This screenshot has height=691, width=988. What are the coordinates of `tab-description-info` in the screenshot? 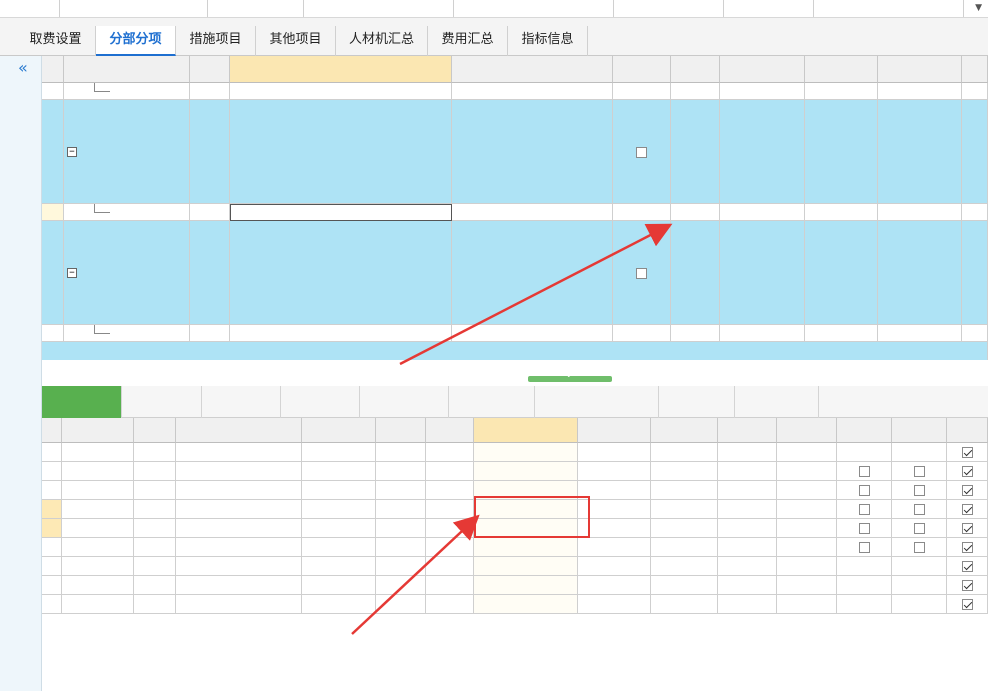 It's located at (697, 402).